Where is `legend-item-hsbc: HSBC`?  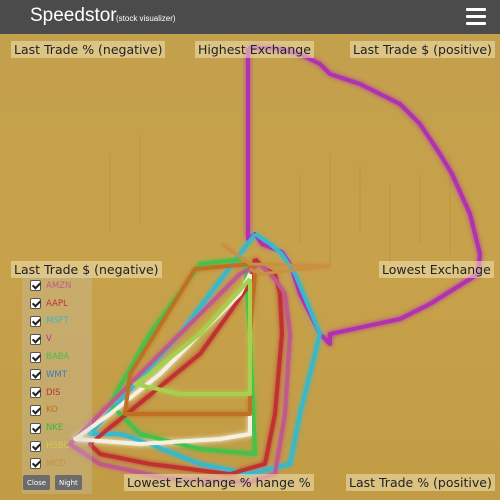
legend-item-hsbc: HSBC is located at coordinates (61, 446).